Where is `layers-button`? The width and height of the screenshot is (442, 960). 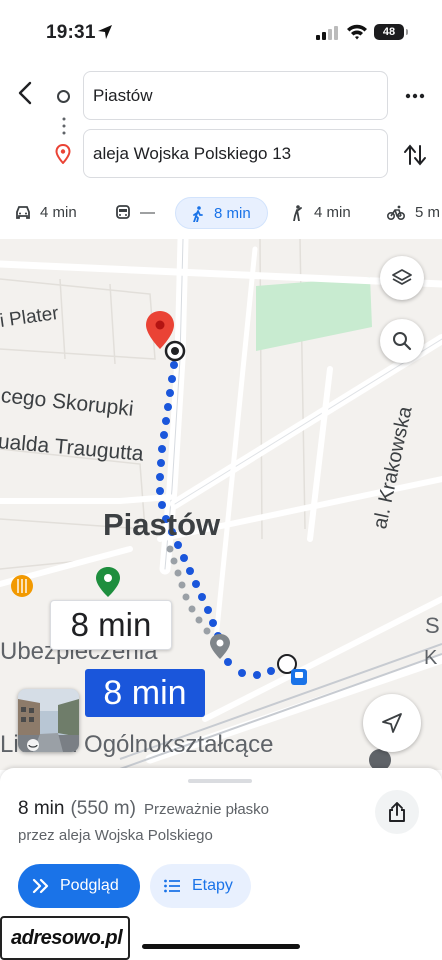 layers-button is located at coordinates (402, 278).